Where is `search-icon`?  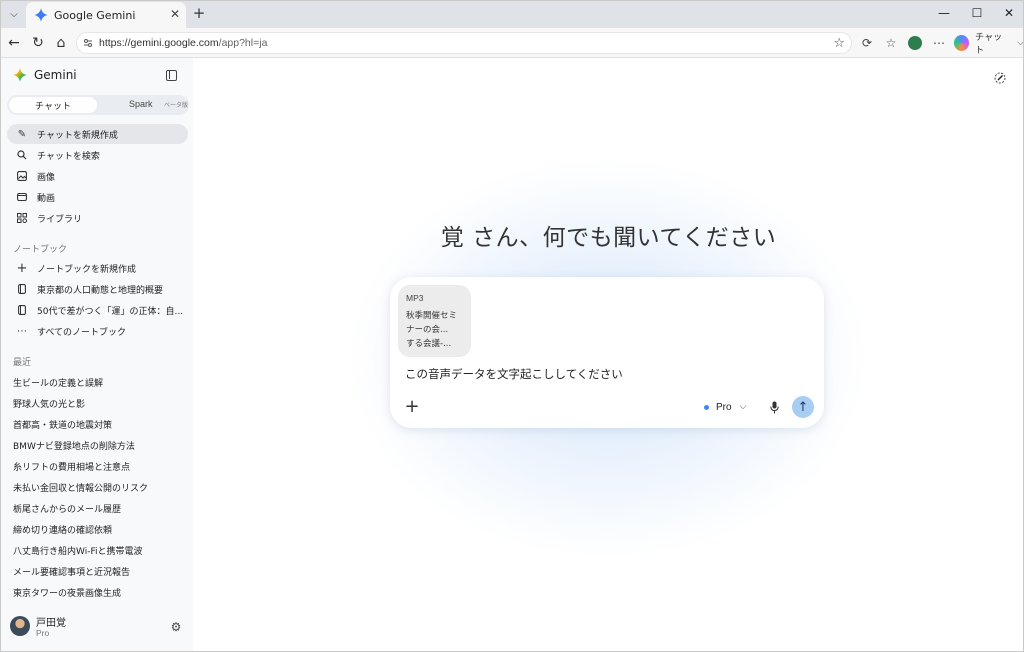
search-icon is located at coordinates (22, 155).